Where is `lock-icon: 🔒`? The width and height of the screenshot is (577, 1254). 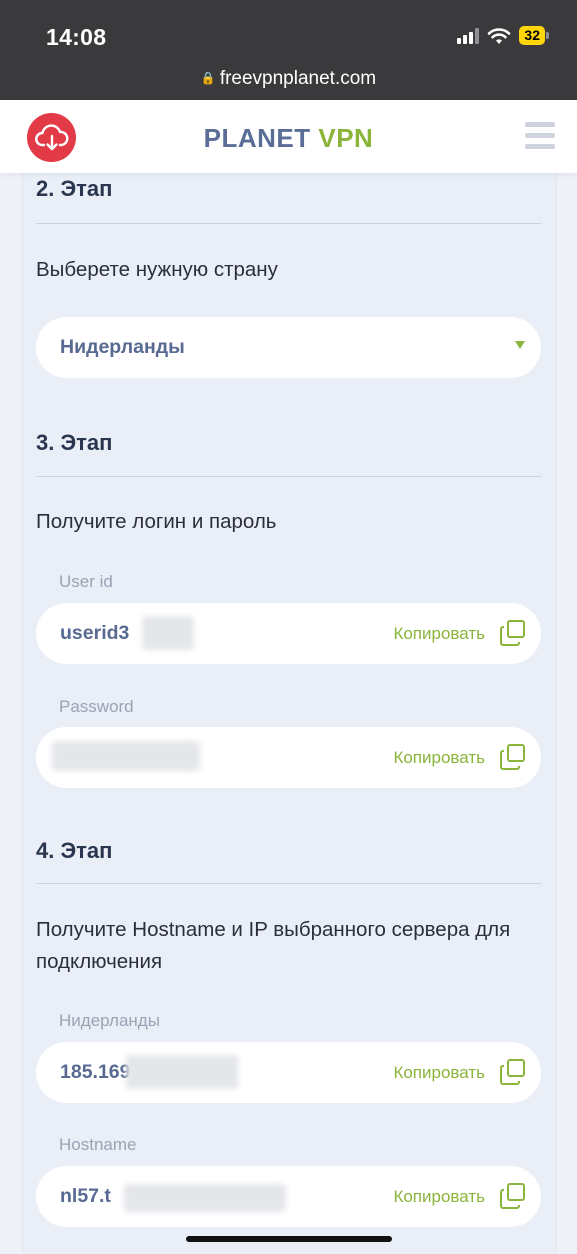 lock-icon: 🔒 is located at coordinates (208, 78).